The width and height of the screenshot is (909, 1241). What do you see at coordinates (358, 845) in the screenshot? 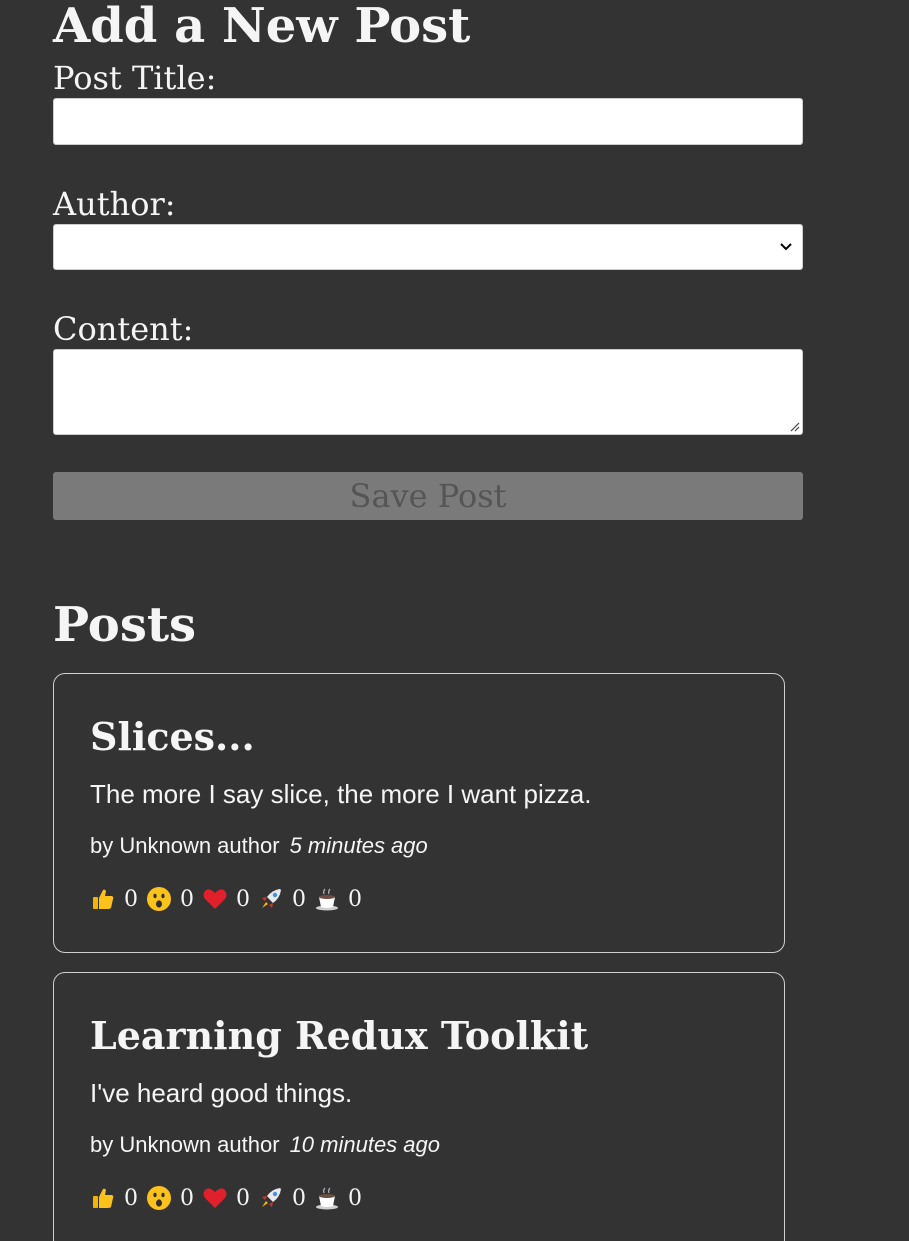
I see `post-timestamp: 5 minutes ago` at bounding box center [358, 845].